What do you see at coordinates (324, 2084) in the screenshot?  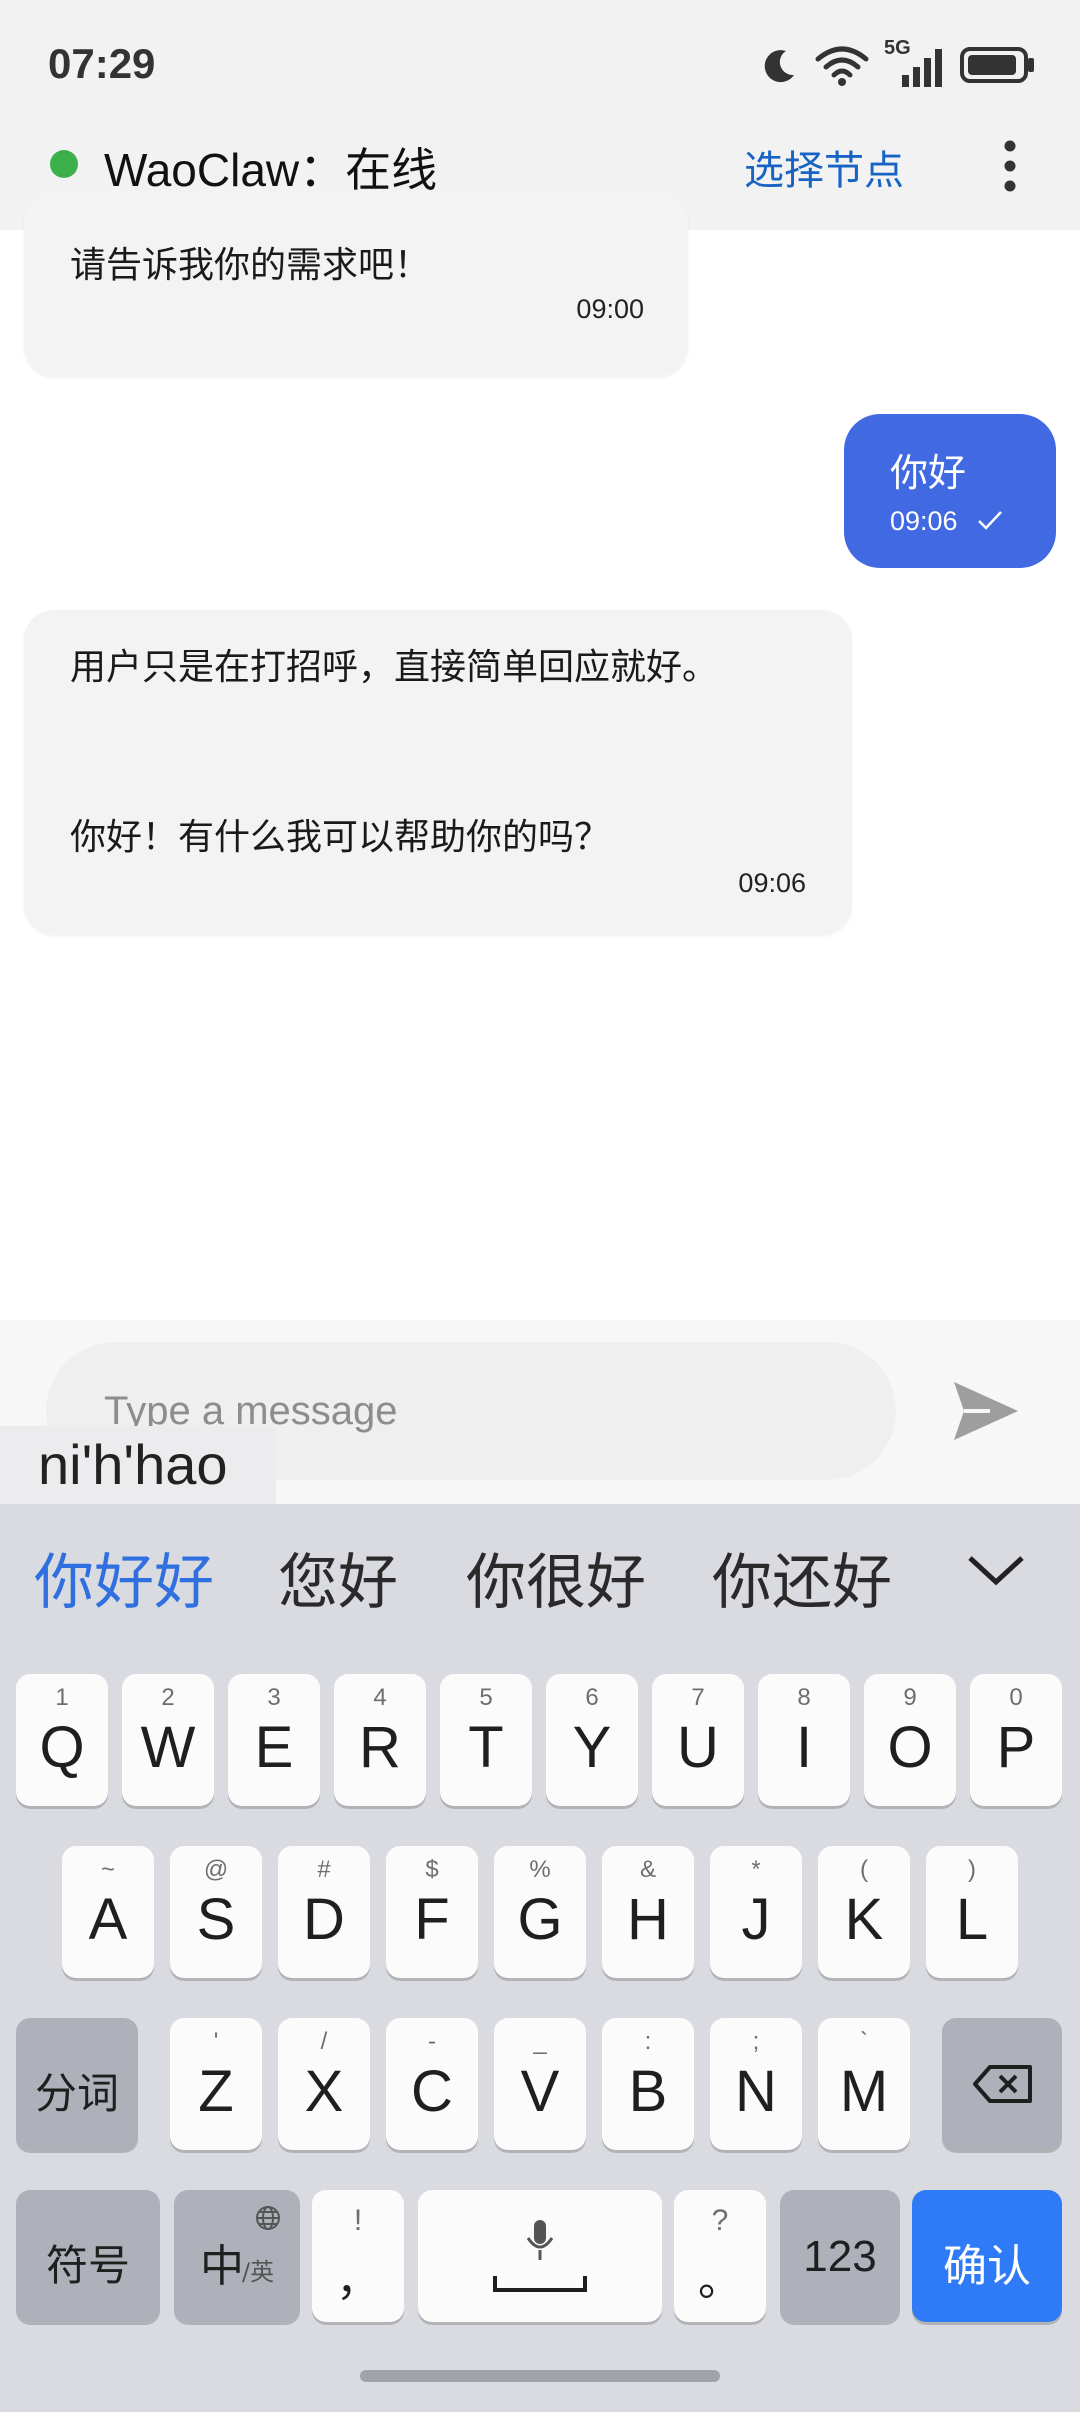 I see `key-x: / X` at bounding box center [324, 2084].